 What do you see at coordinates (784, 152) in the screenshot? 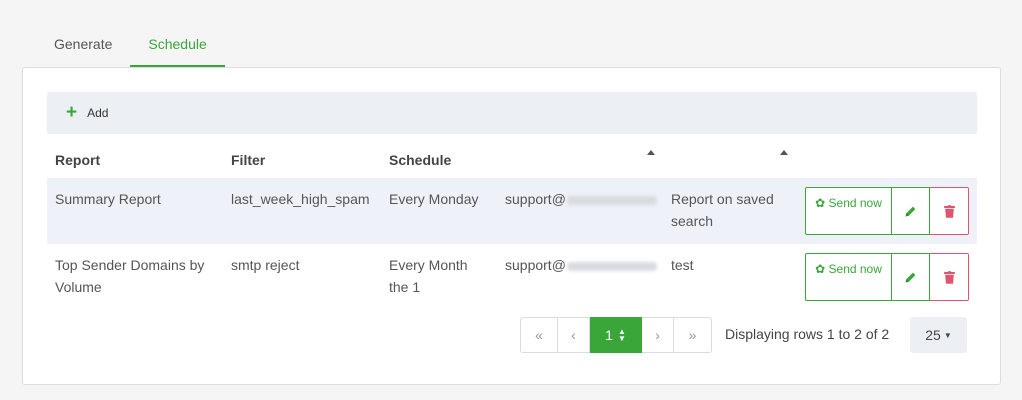
I see `sort-description-icon` at bounding box center [784, 152].